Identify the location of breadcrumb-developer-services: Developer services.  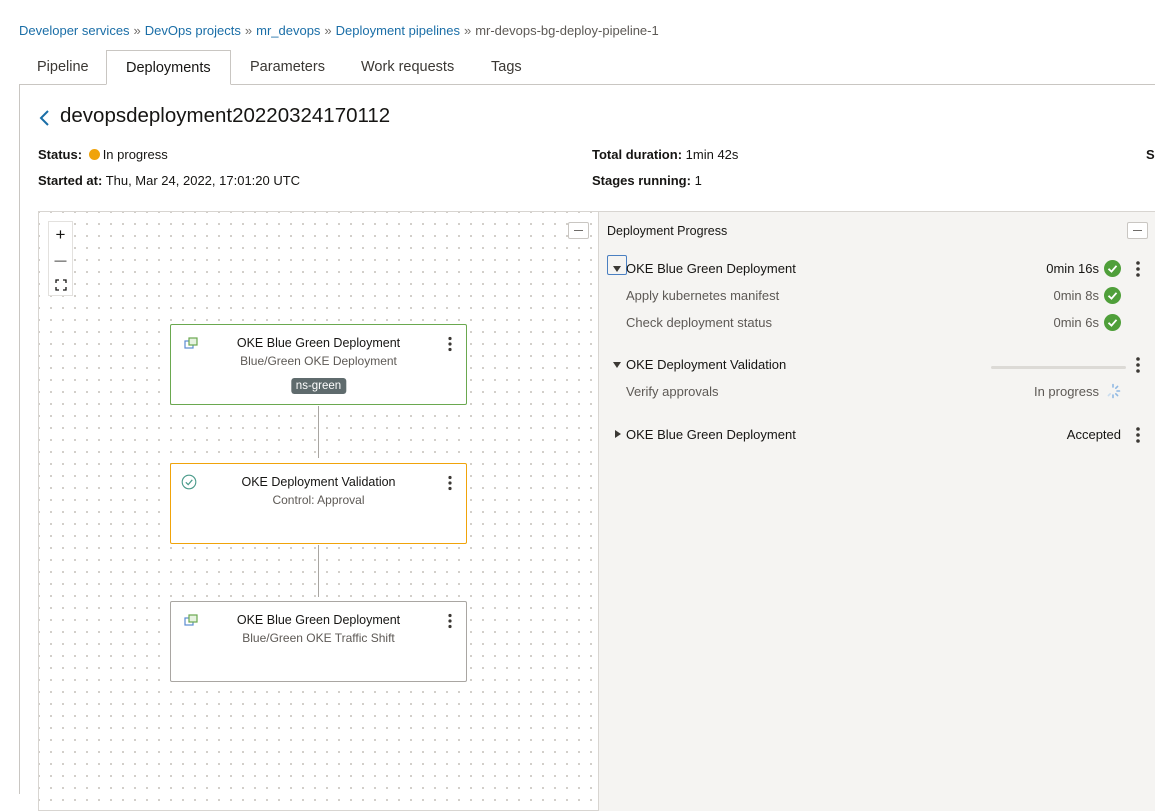
(74, 30).